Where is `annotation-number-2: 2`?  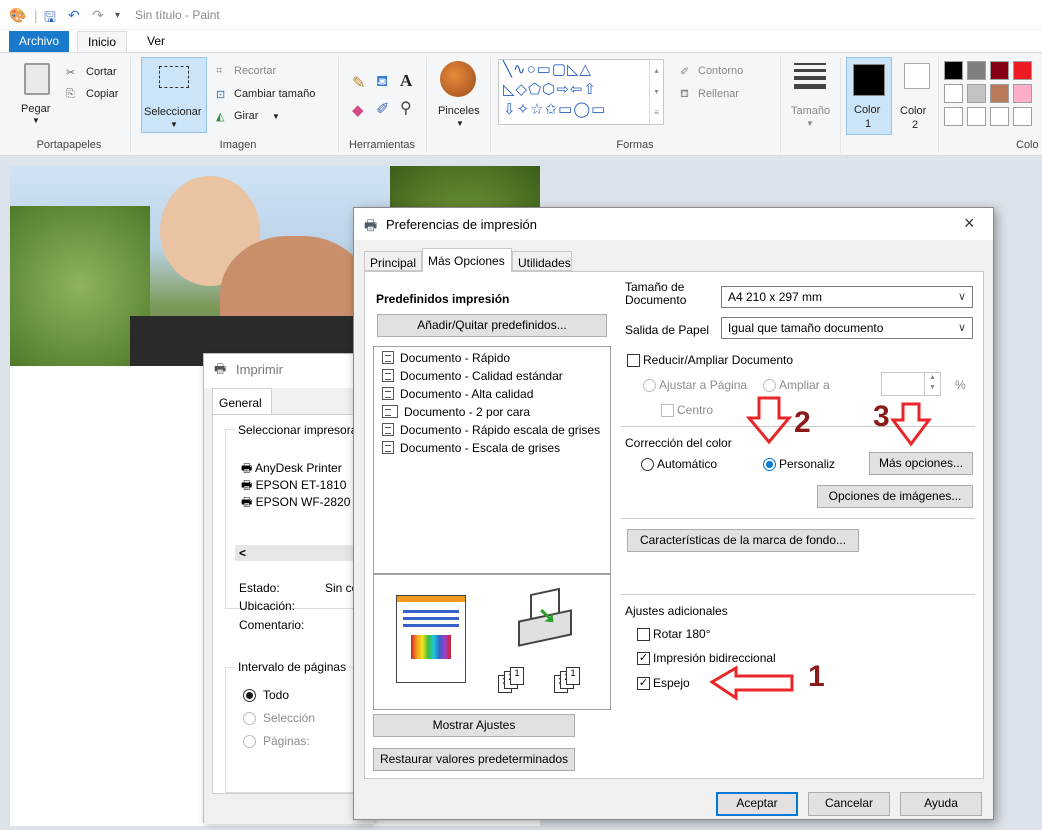 annotation-number-2: 2 is located at coordinates (802, 422).